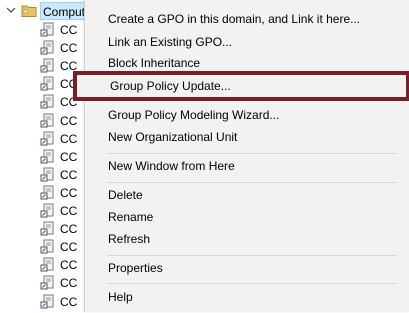 The image size is (409, 313). Describe the element at coordinates (29, 11) in the screenshot. I see `folder-icon` at that location.